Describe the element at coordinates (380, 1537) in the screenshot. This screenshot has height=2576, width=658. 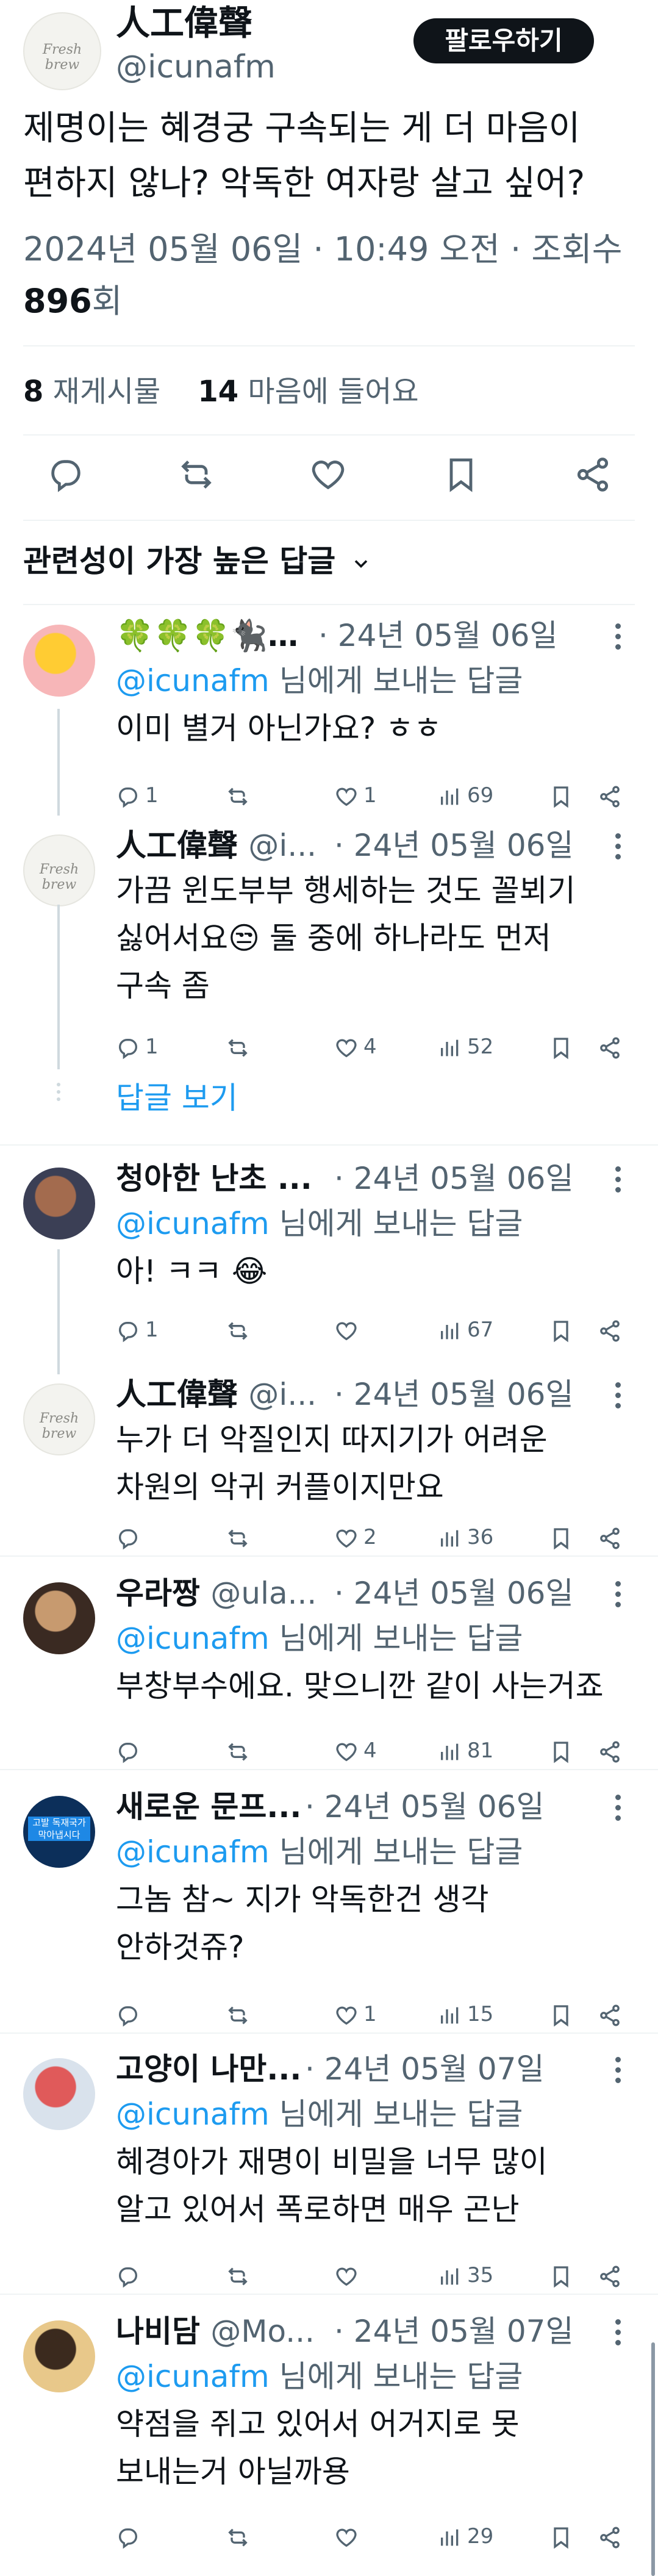
I see `like-button: 2` at that location.